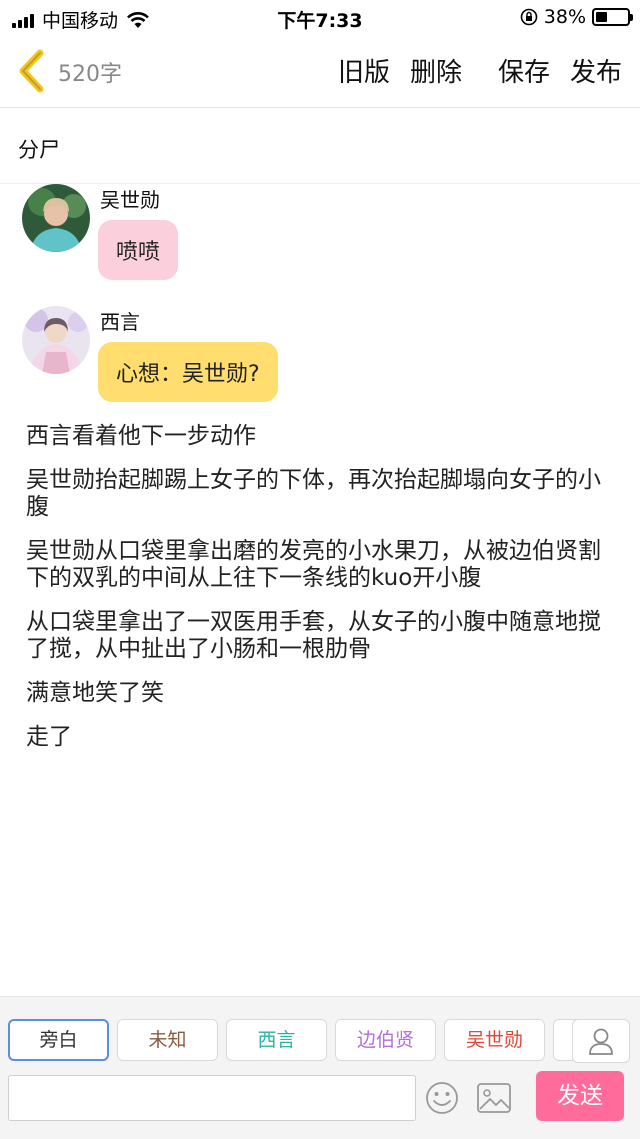 This screenshot has width=640, height=1139. I want to click on sender-name: 吴世勋, so click(130, 200).